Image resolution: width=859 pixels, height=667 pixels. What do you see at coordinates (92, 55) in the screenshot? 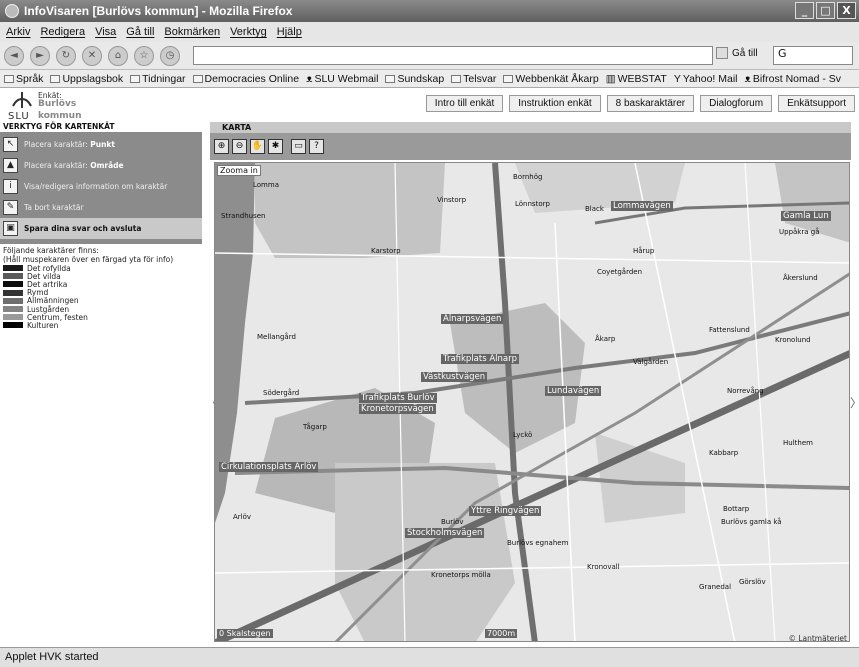
I see `stop-icon: ✕` at bounding box center [92, 55].